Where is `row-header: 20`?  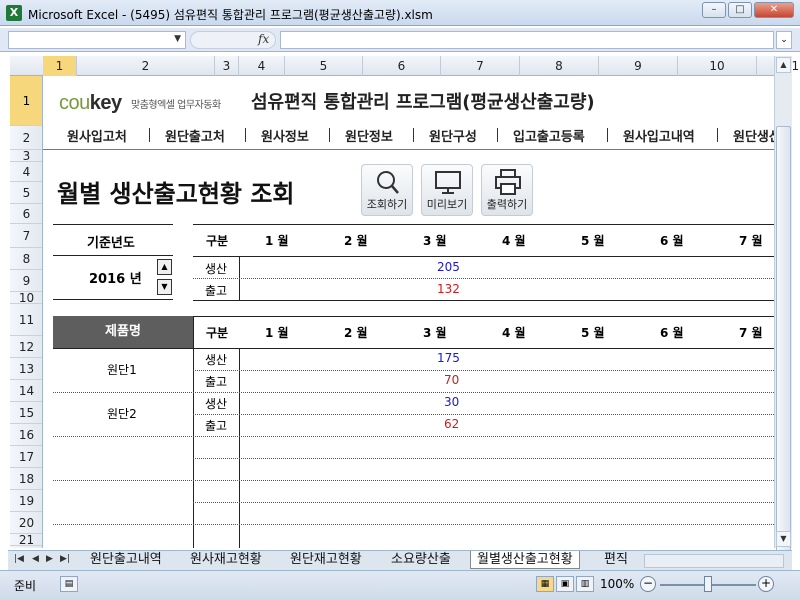
row-header: 20 is located at coordinates (26, 523).